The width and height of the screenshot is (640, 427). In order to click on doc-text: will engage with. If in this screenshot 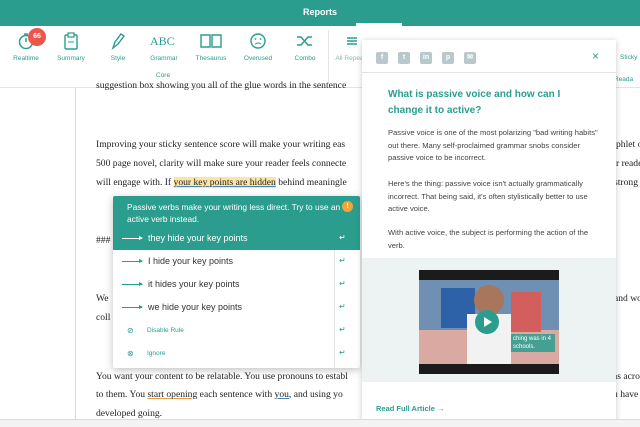, I will do `click(135, 182)`.